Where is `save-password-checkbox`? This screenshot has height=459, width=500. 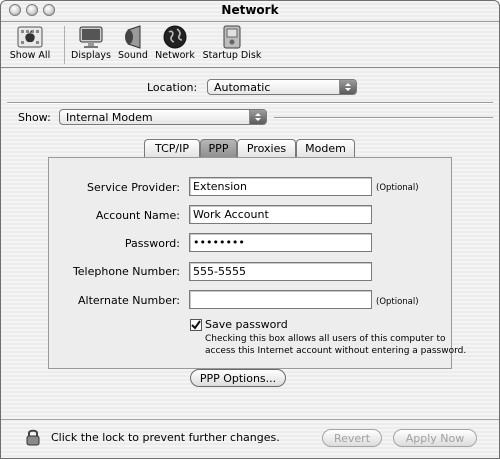 save-password-checkbox is located at coordinates (196, 325).